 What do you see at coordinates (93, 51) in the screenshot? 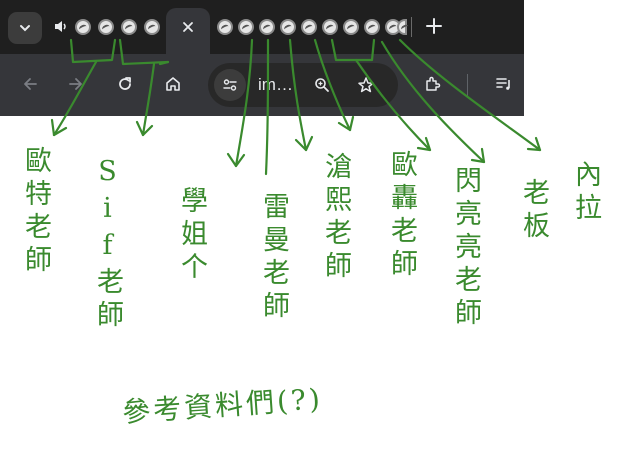
I see `bracket-left` at bounding box center [93, 51].